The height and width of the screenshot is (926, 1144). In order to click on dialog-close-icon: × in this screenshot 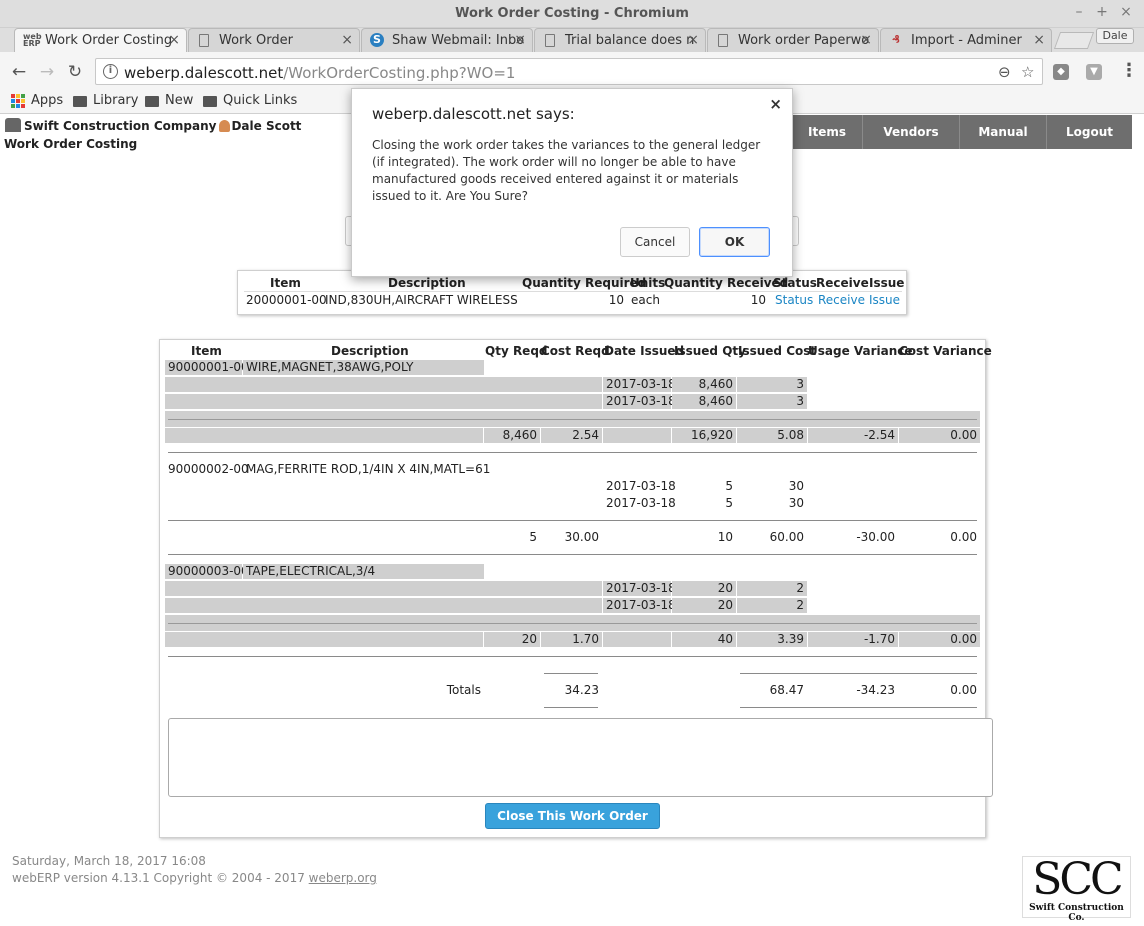, I will do `click(775, 104)`.